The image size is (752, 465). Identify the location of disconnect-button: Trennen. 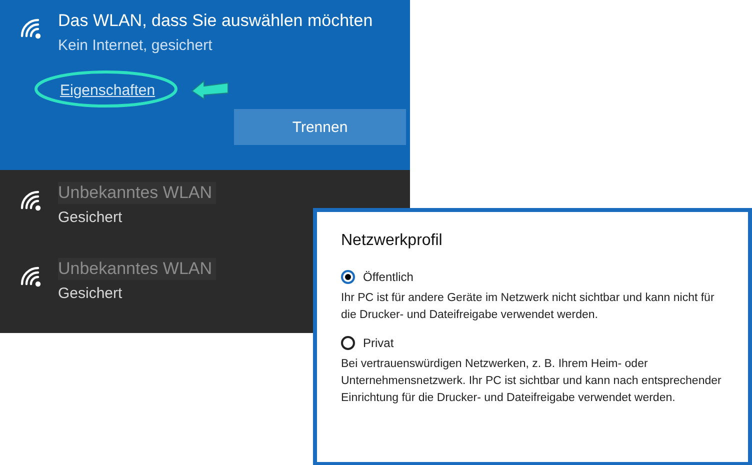
(320, 127).